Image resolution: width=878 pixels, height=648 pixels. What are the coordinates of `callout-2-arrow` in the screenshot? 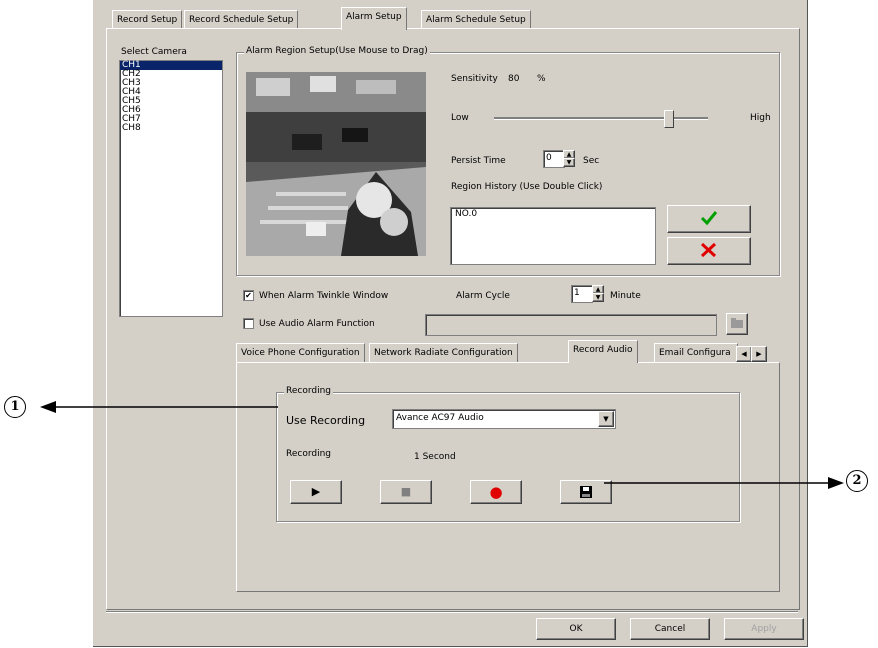 It's located at (724, 483).